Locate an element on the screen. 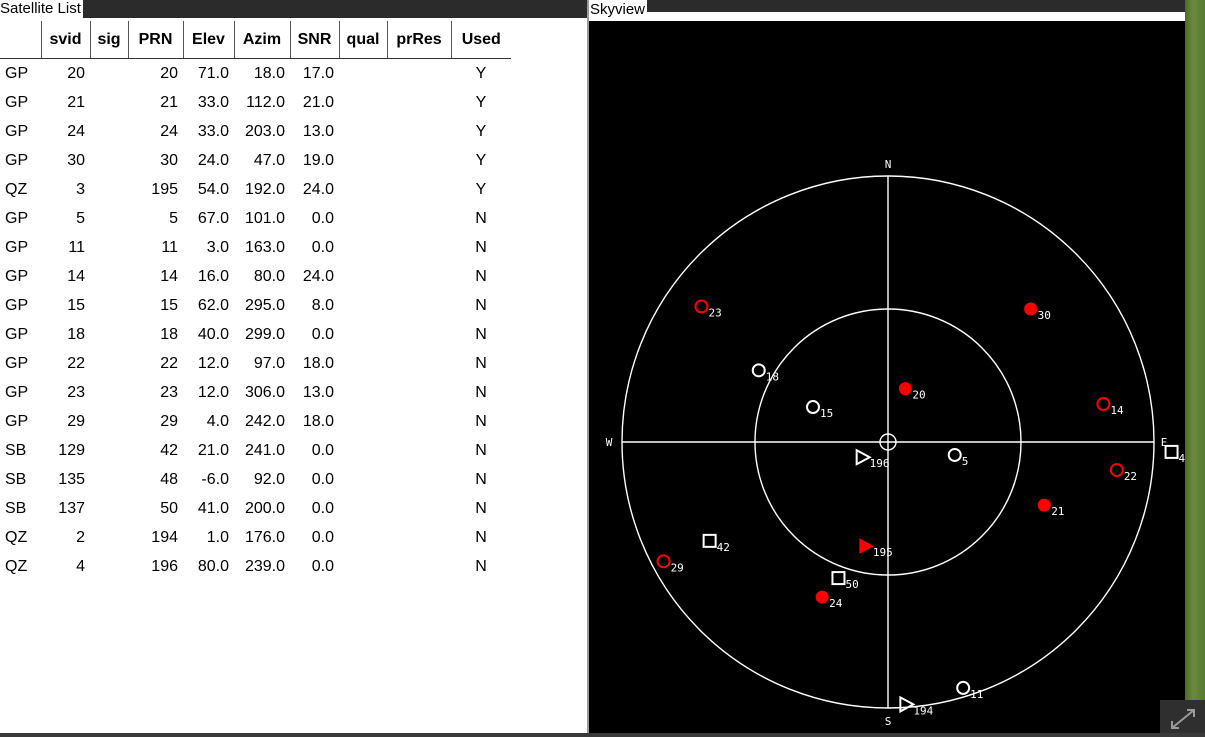 The width and height of the screenshot is (1205, 737). table-row: GP 5 5 67.0 101.0 0.0 N is located at coordinates (255, 218).